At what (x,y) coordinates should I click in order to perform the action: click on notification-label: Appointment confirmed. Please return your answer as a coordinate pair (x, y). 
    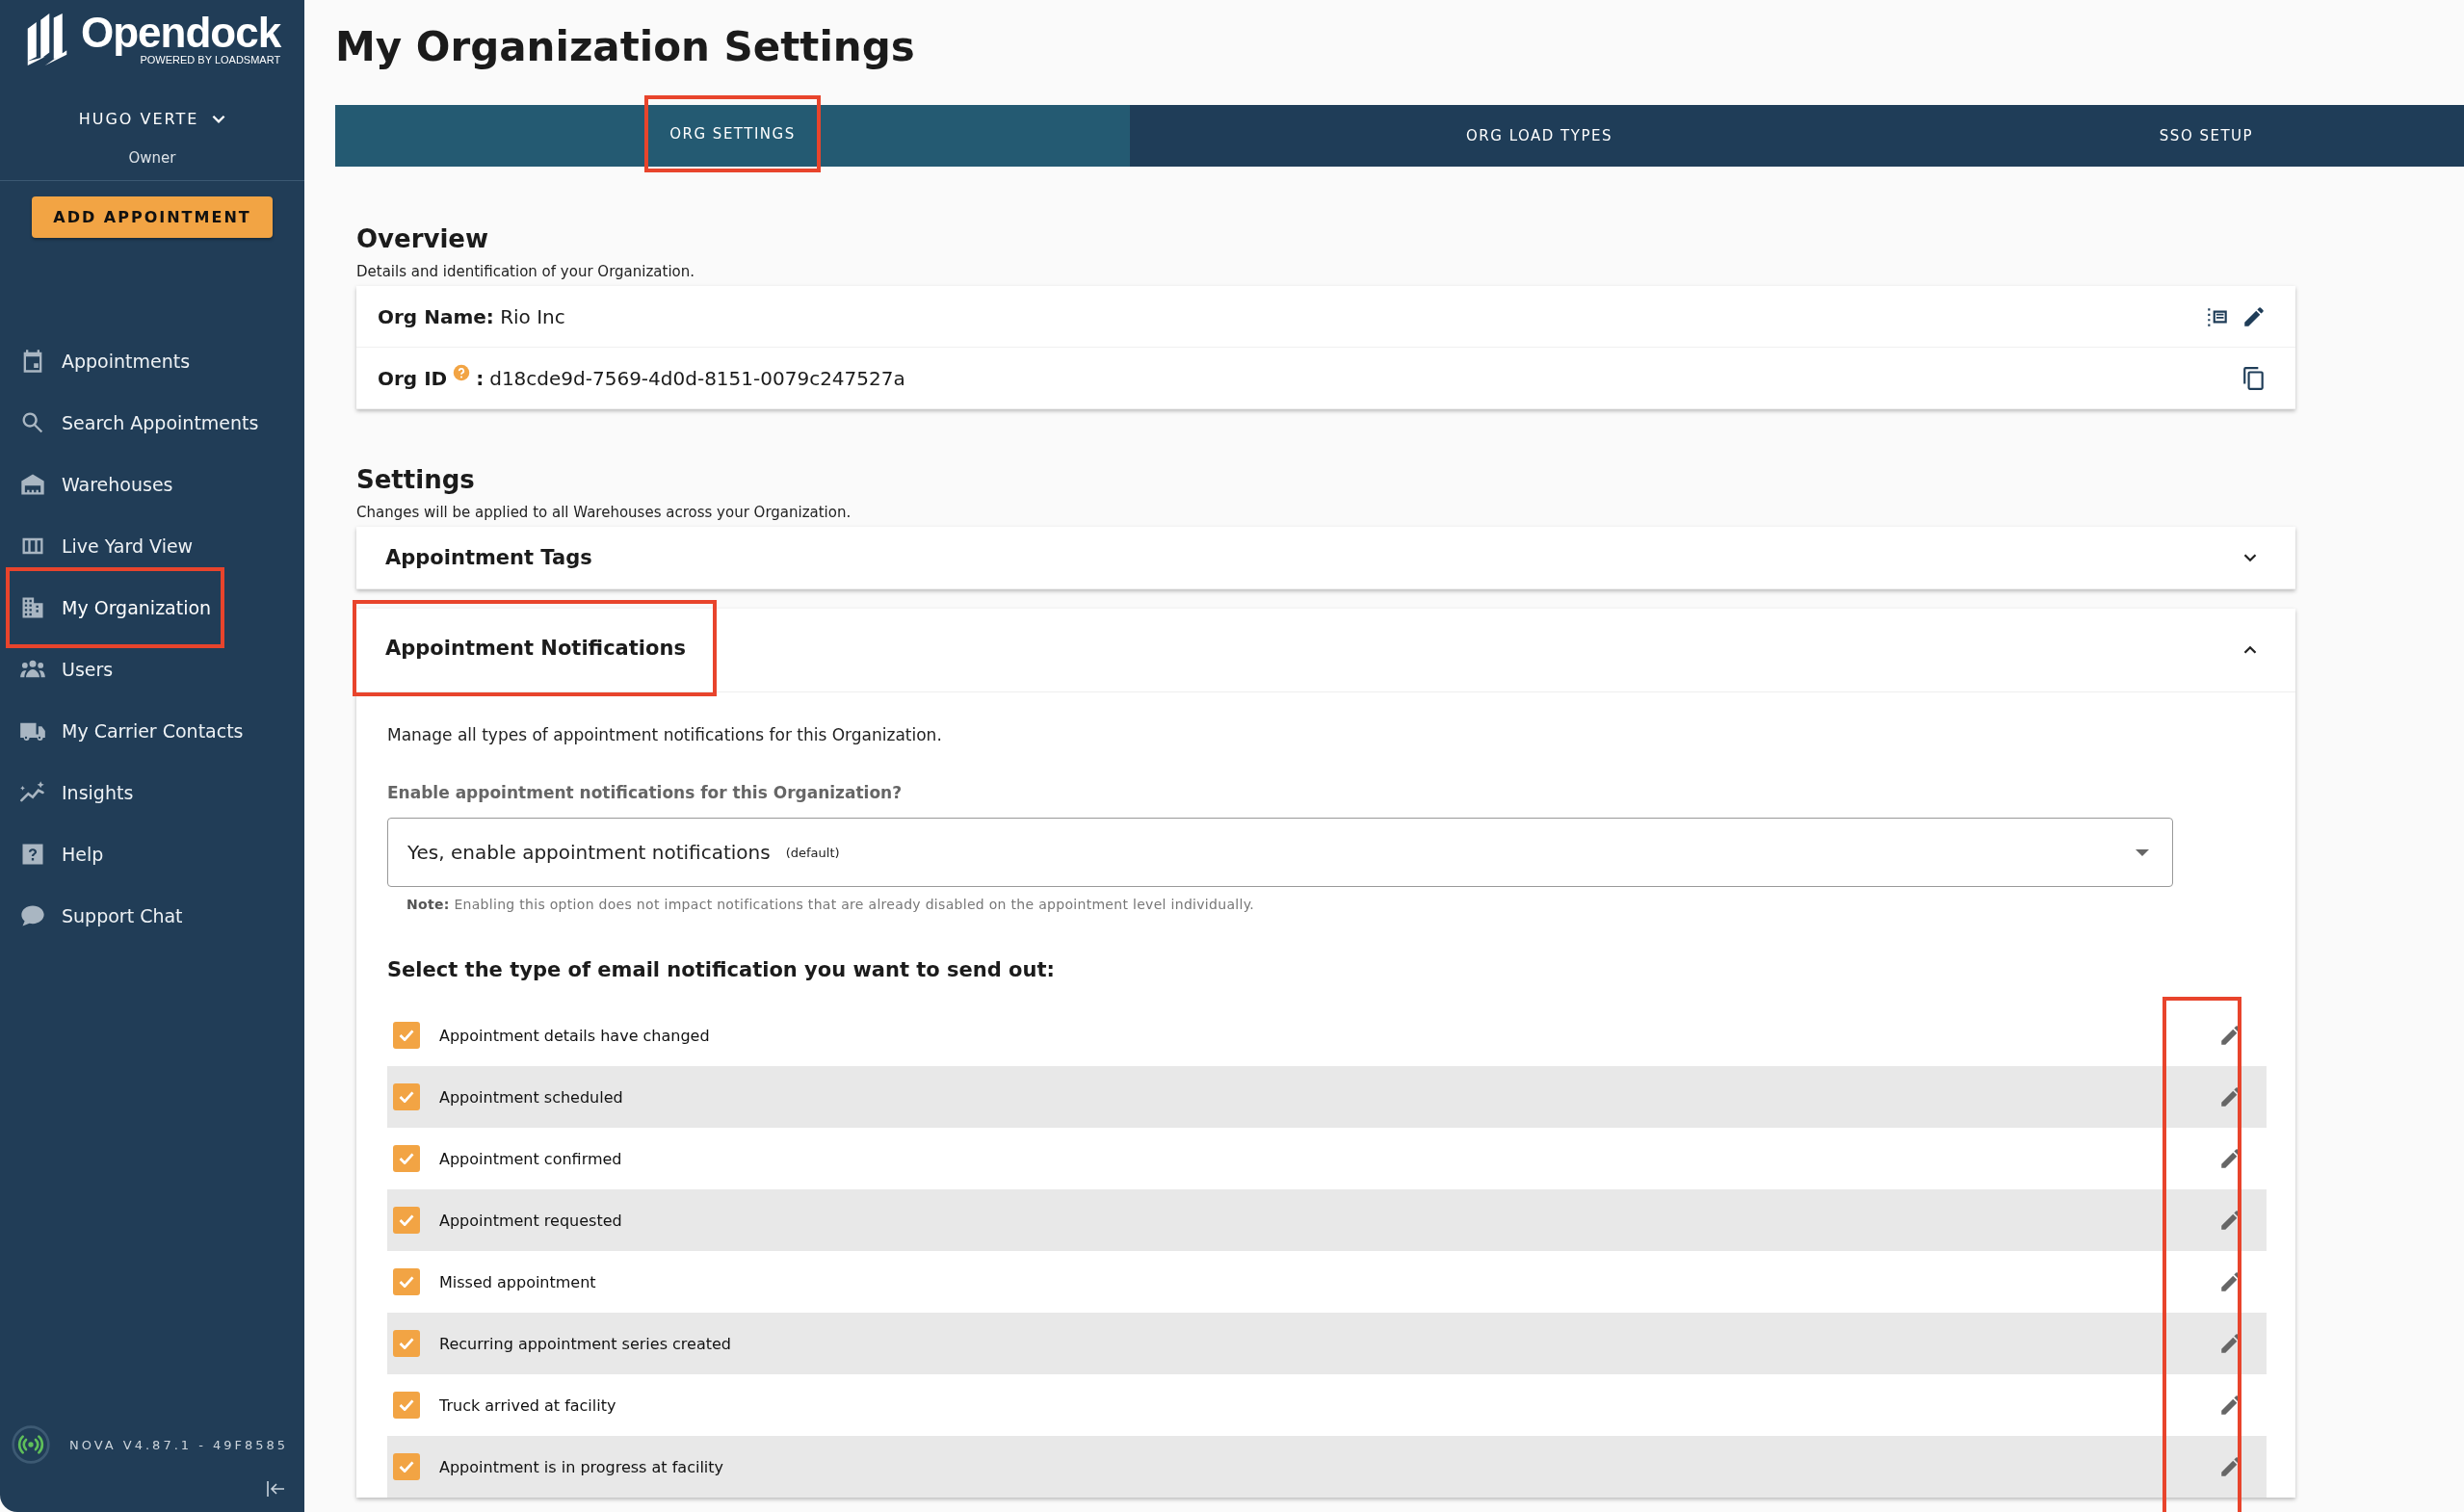
    Looking at the image, I should click on (531, 1158).